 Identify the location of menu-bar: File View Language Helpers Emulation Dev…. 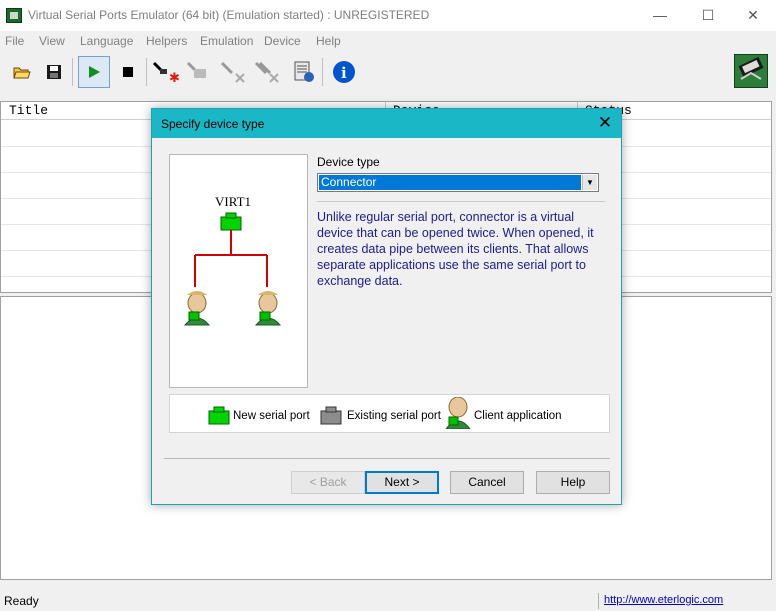
(388, 41).